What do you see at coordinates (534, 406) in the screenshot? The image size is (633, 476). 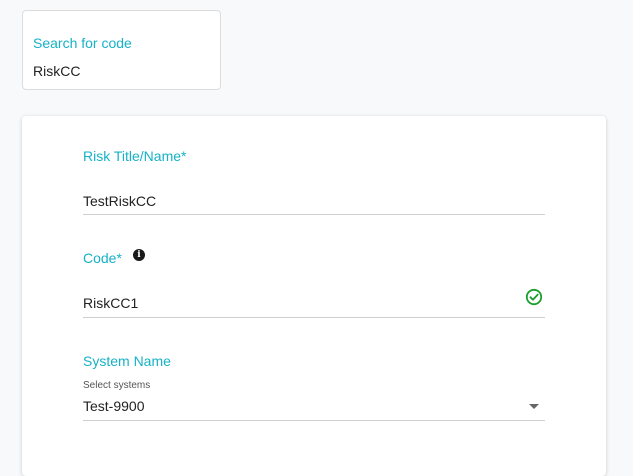 I see `caret-down-icon` at bounding box center [534, 406].